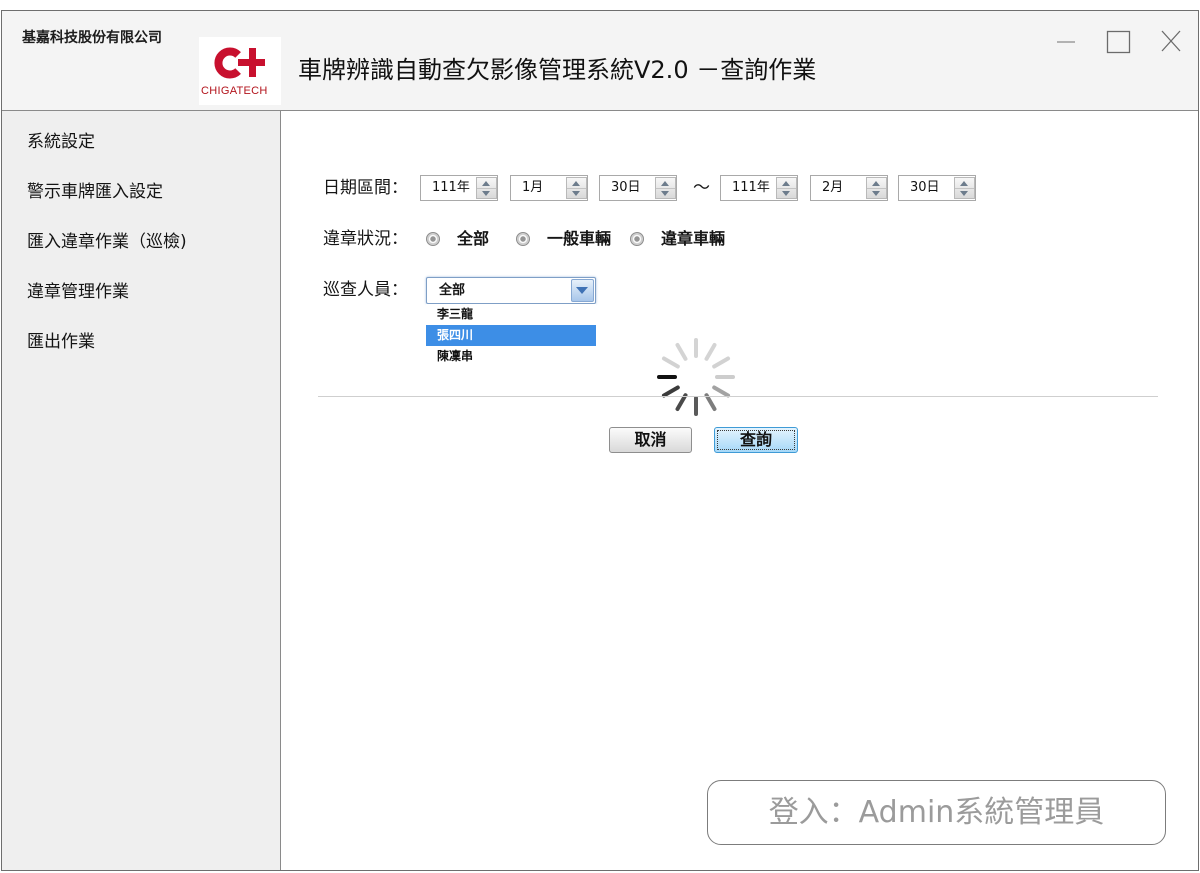 The image size is (1200, 873). I want to click on status-option-label: 一般車輛, so click(579, 239).